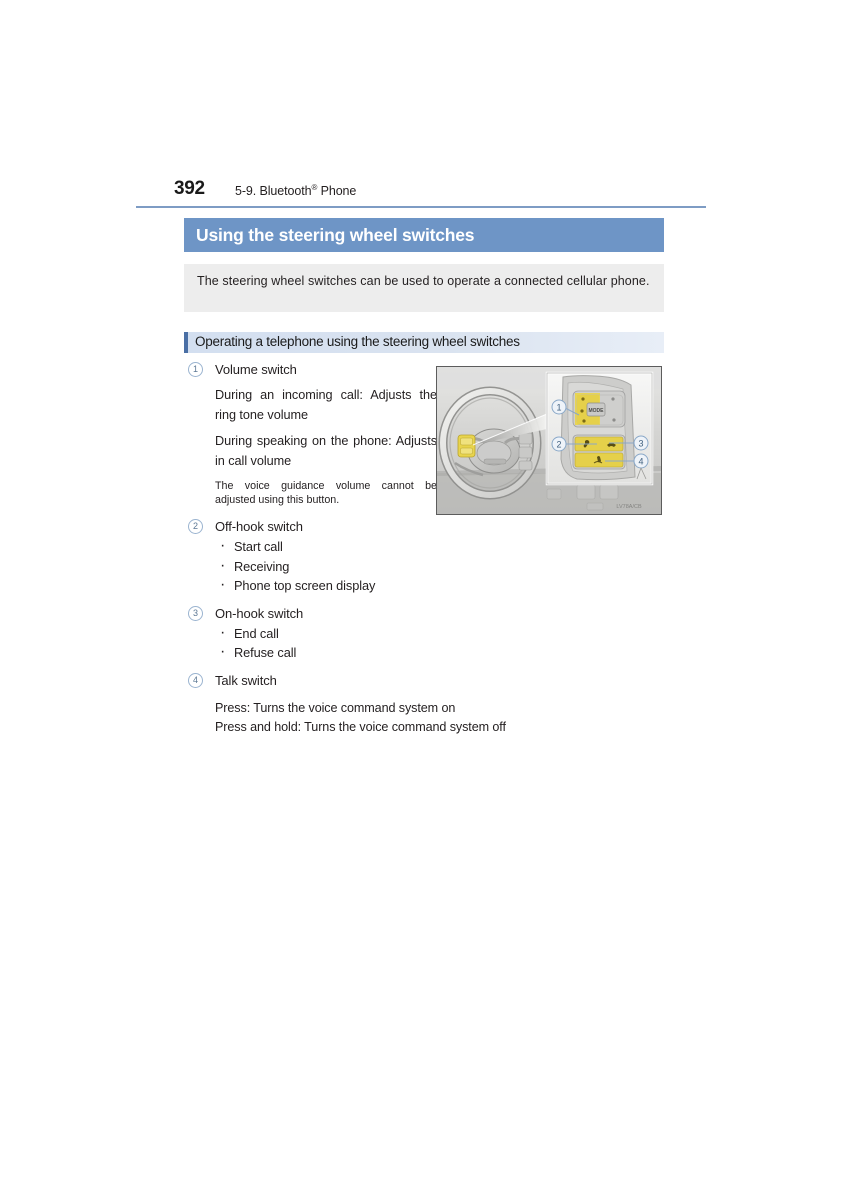 This screenshot has height=1200, width=848. Describe the element at coordinates (640, 462) in the screenshot. I see `callout-4-label: 4` at that location.